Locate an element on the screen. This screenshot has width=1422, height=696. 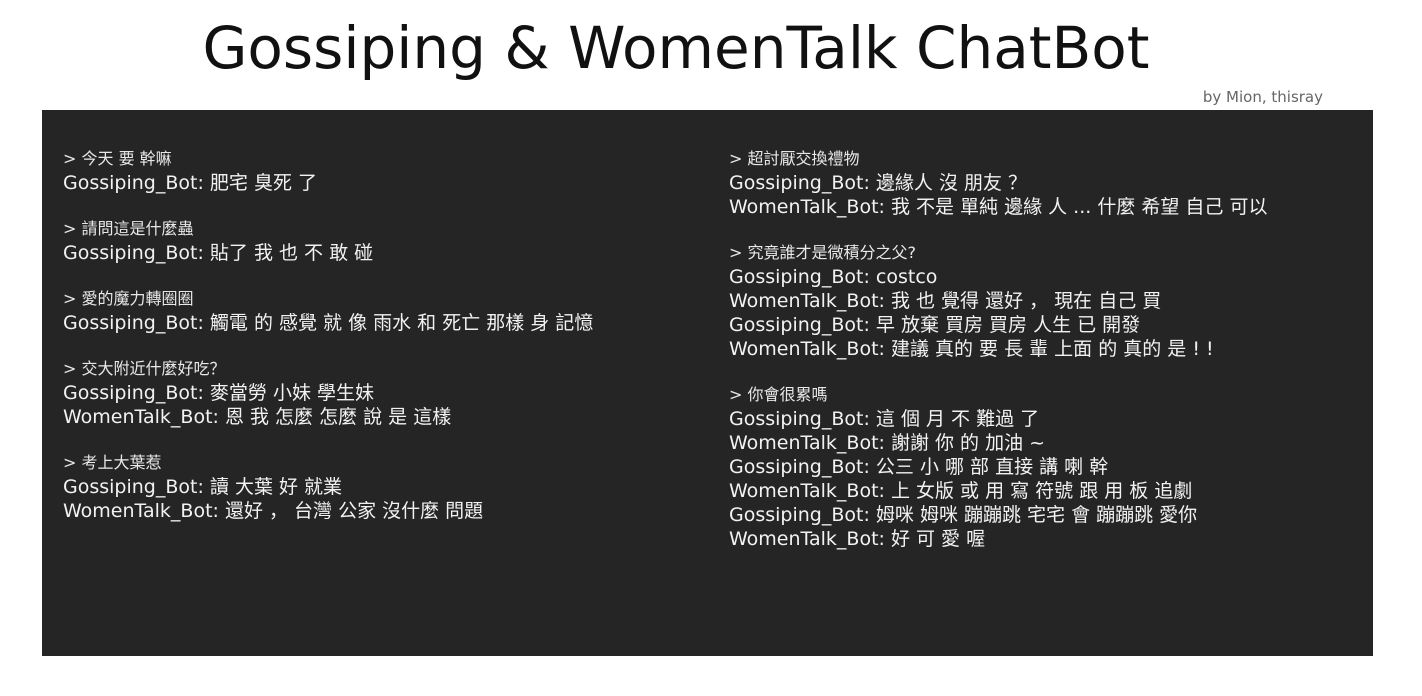
bot-reply: Gossiping_Bot: costco is located at coordinates (833, 277).